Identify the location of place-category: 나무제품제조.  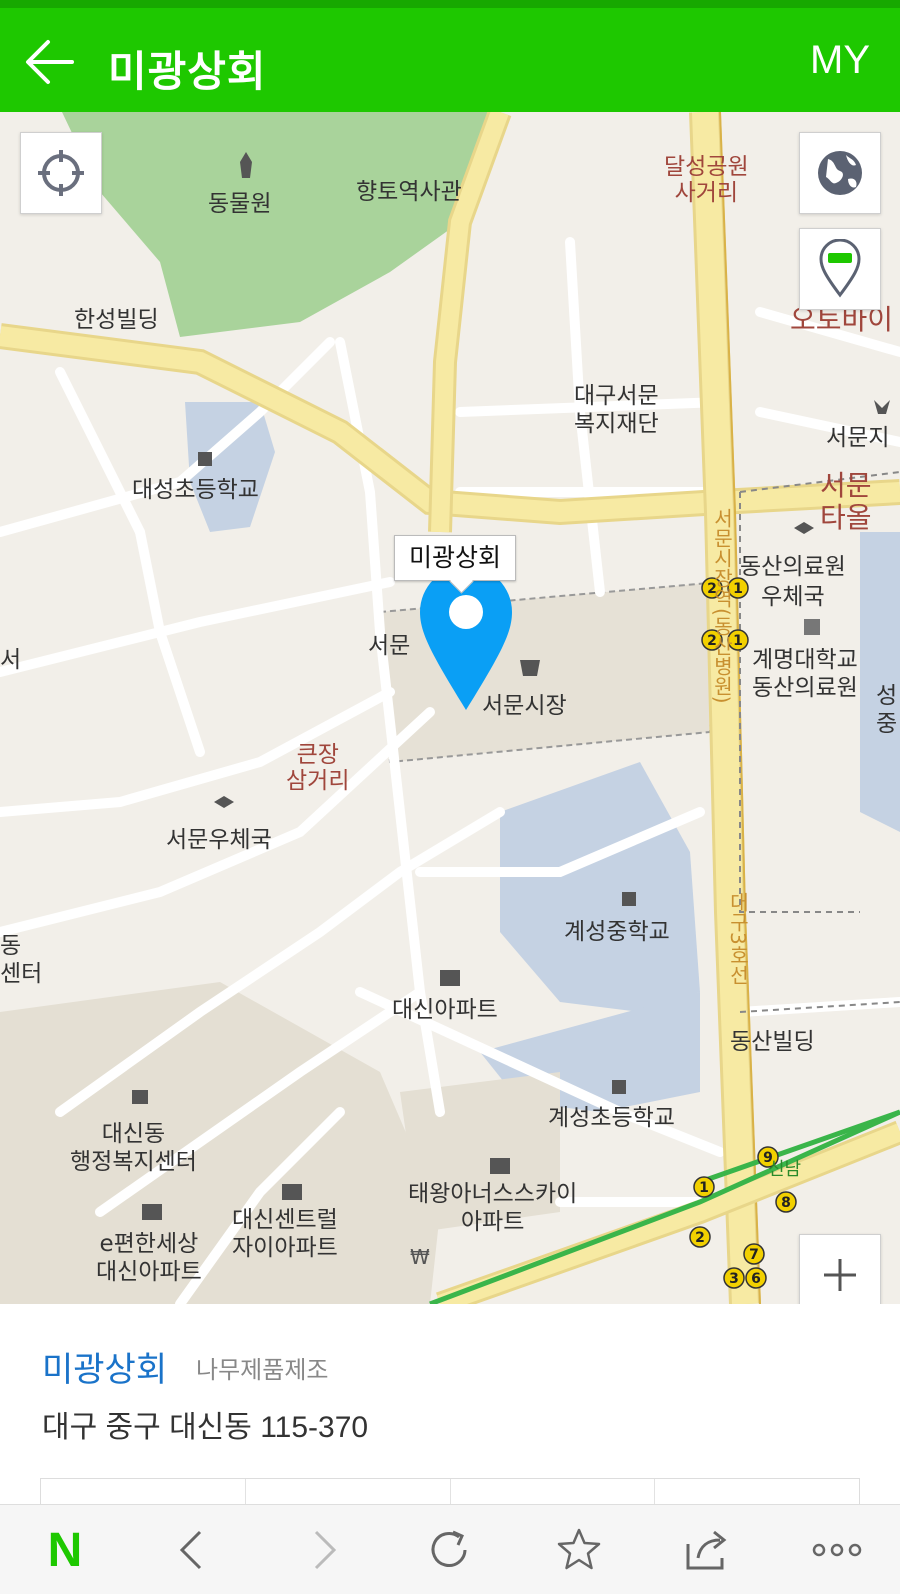
(262, 1370).